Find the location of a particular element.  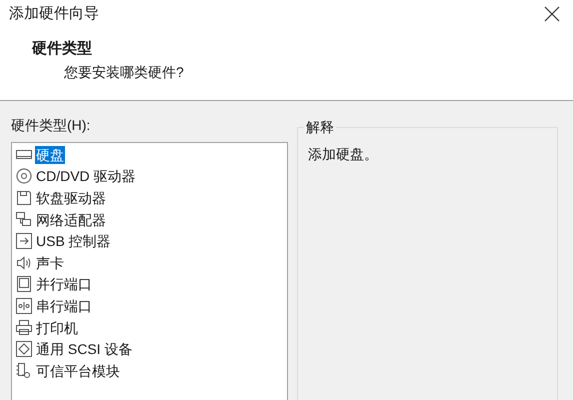

usb-icon is located at coordinates (24, 241).